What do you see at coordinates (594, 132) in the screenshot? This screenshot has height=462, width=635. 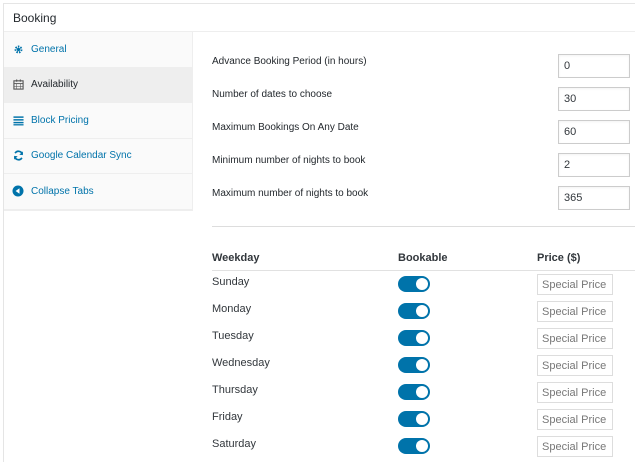 I see `max-bookings-input` at bounding box center [594, 132].